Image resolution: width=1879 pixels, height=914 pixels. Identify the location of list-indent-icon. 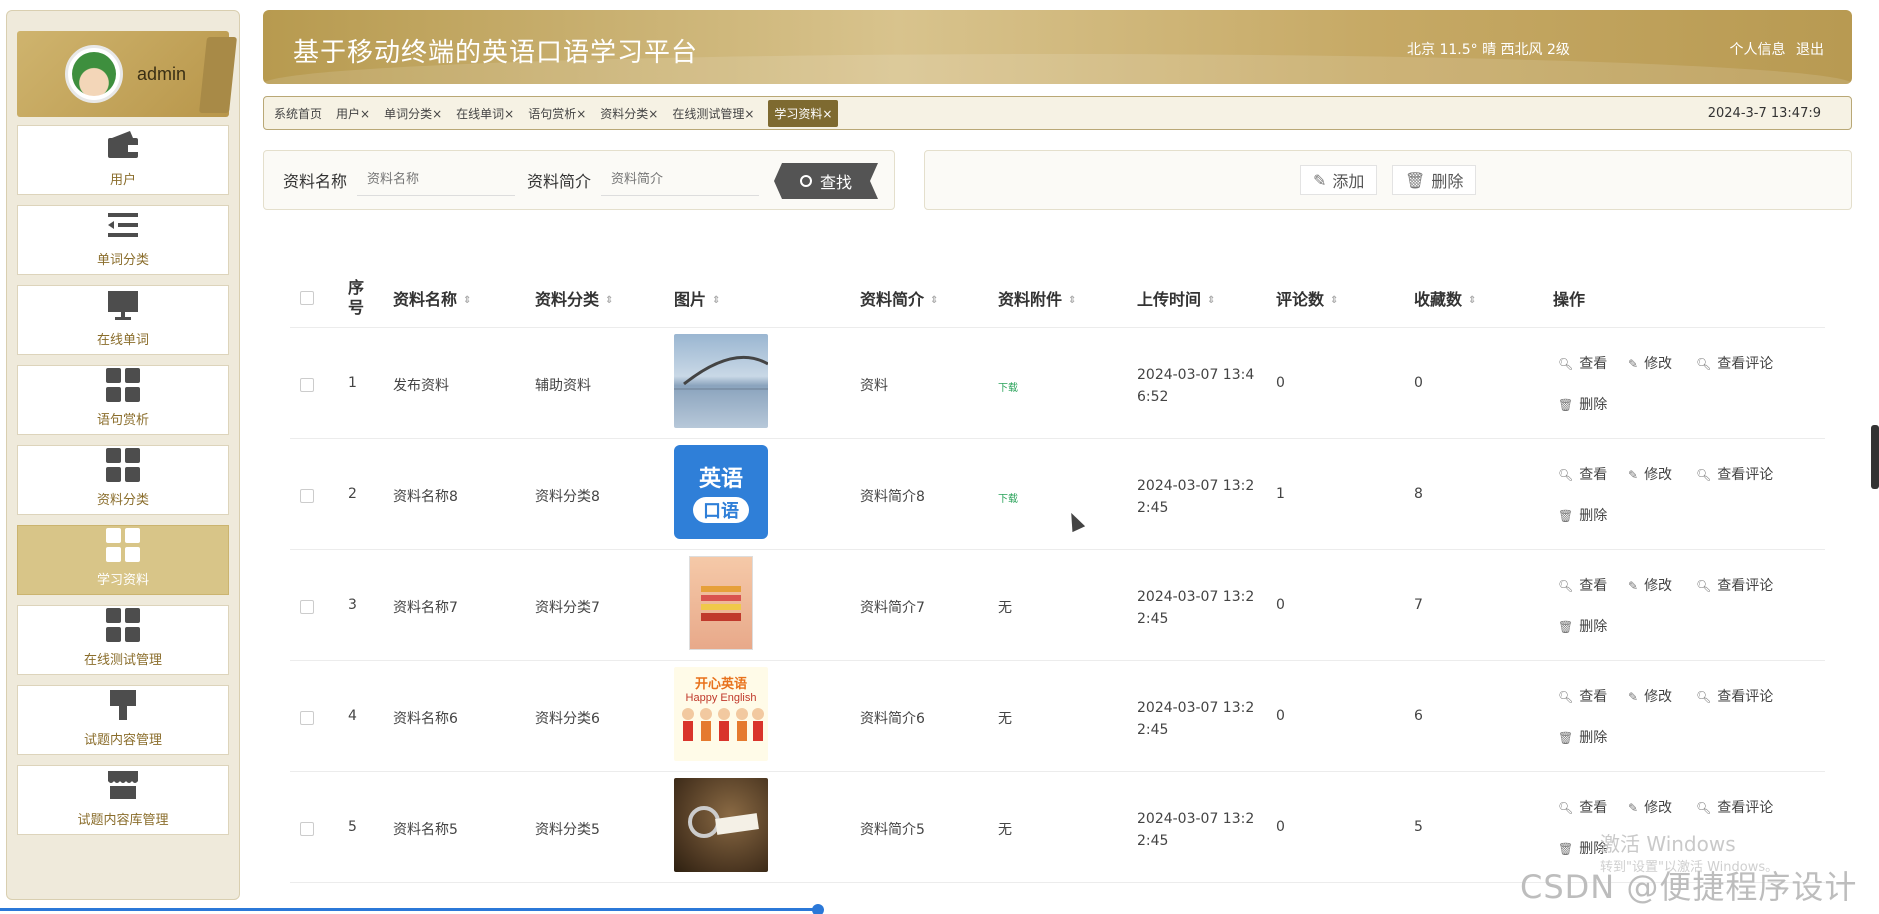
(123, 225).